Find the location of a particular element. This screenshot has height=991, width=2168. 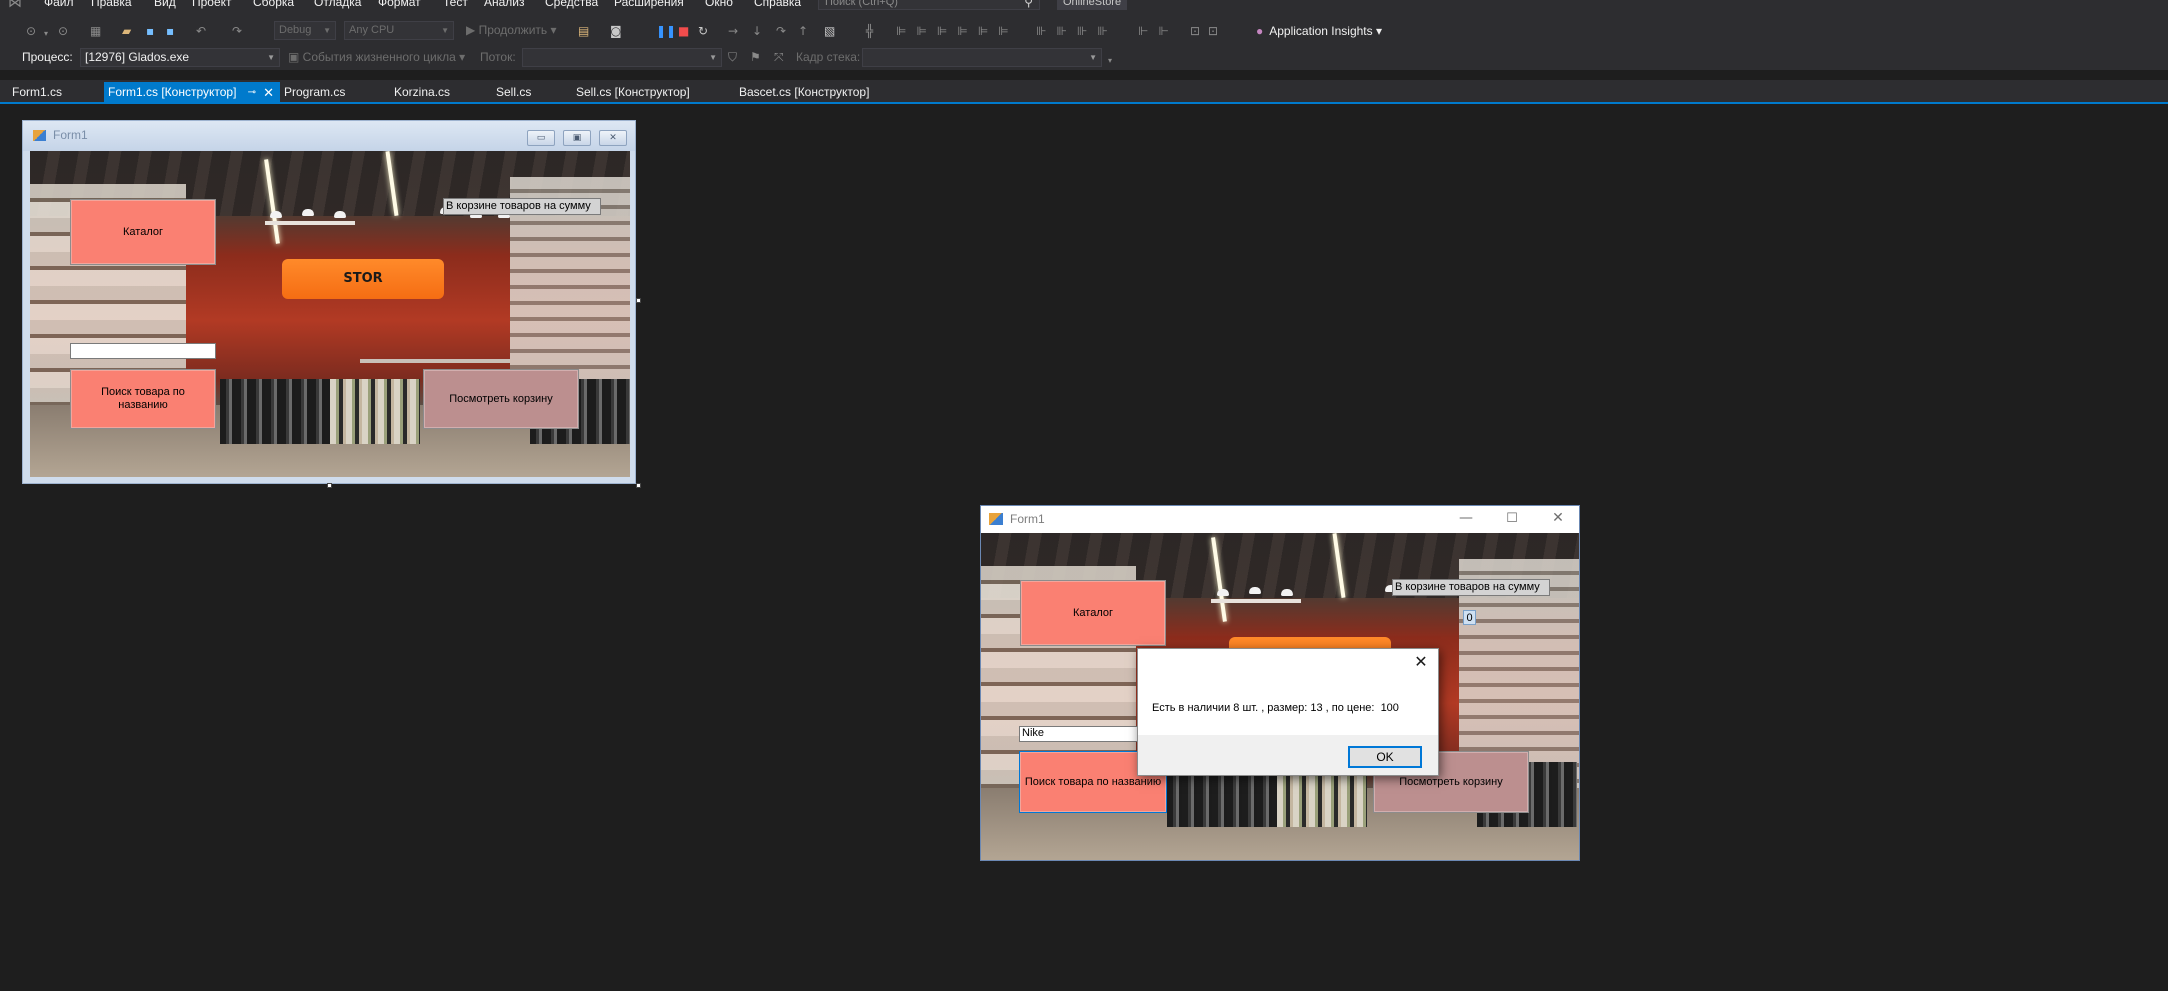

menu-format: Формат is located at coordinates (399, 5).